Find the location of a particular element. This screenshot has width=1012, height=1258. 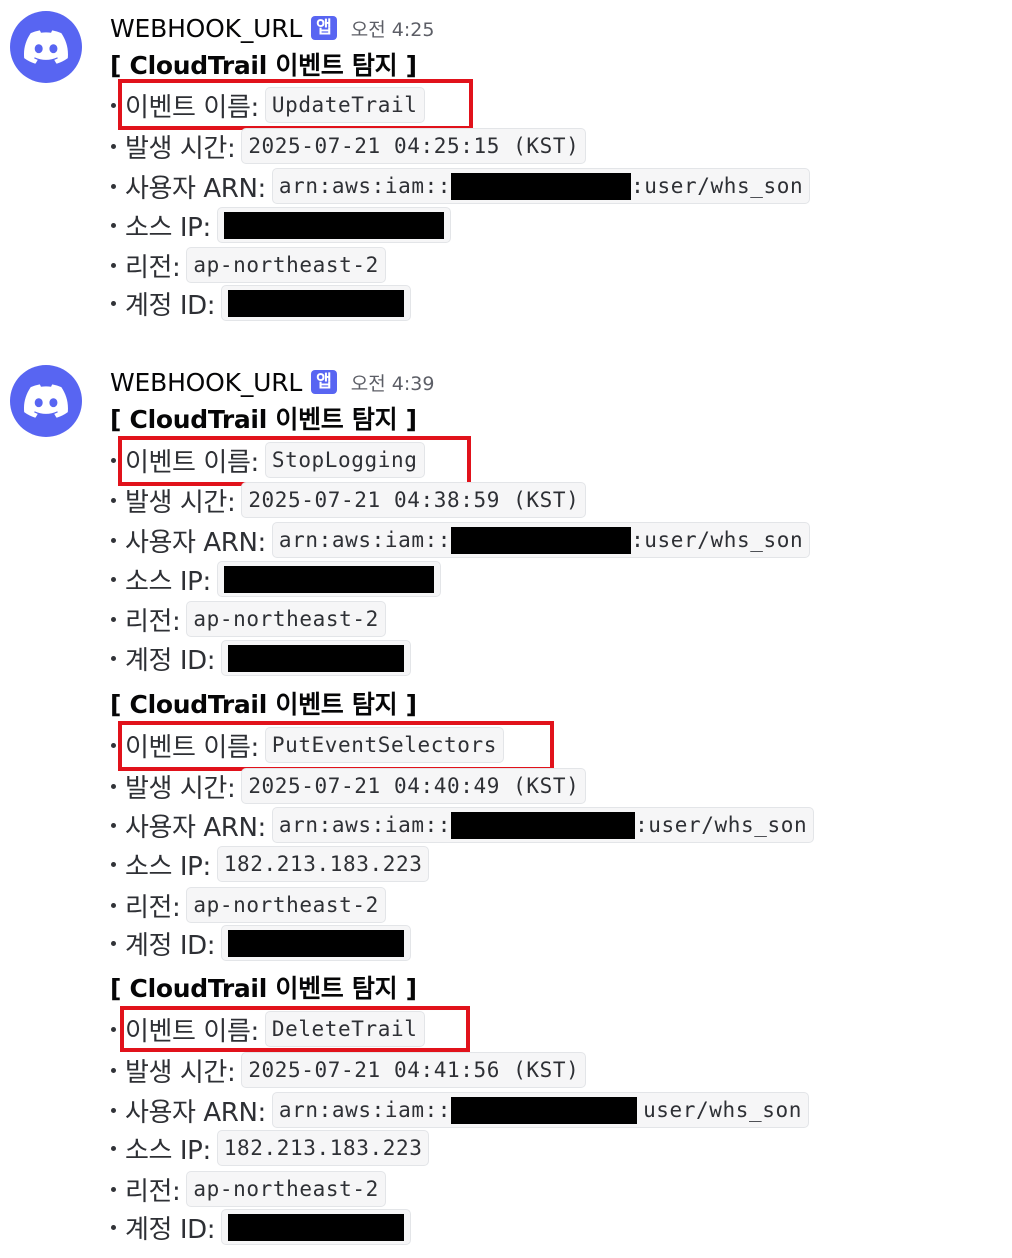

time-value: 2025-07-21 04:40:49 (KST) is located at coordinates (414, 786).